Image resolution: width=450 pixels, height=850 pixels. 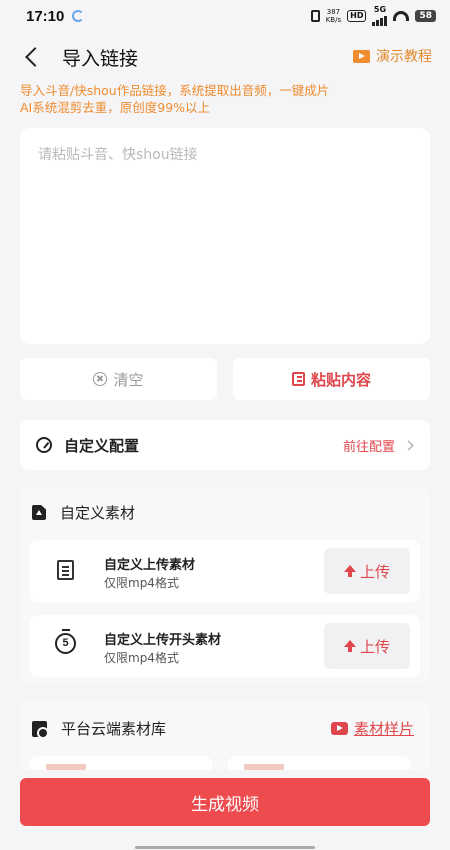 What do you see at coordinates (102, 445) in the screenshot?
I see `custom-config-label: 自定义配置` at bounding box center [102, 445].